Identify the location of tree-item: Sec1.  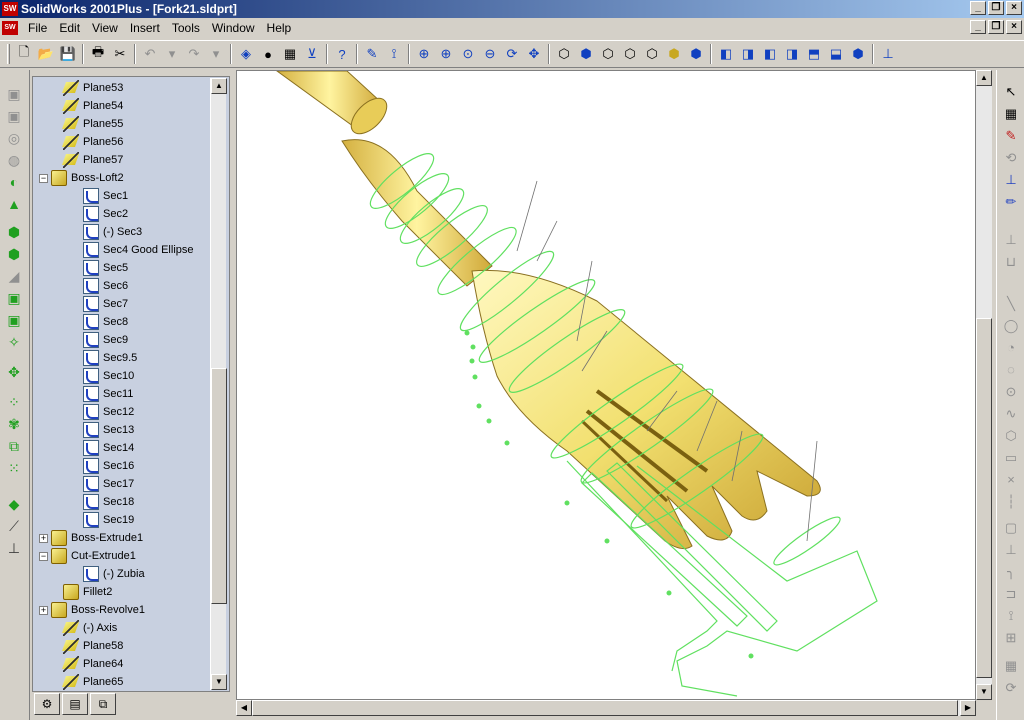
(99, 196).